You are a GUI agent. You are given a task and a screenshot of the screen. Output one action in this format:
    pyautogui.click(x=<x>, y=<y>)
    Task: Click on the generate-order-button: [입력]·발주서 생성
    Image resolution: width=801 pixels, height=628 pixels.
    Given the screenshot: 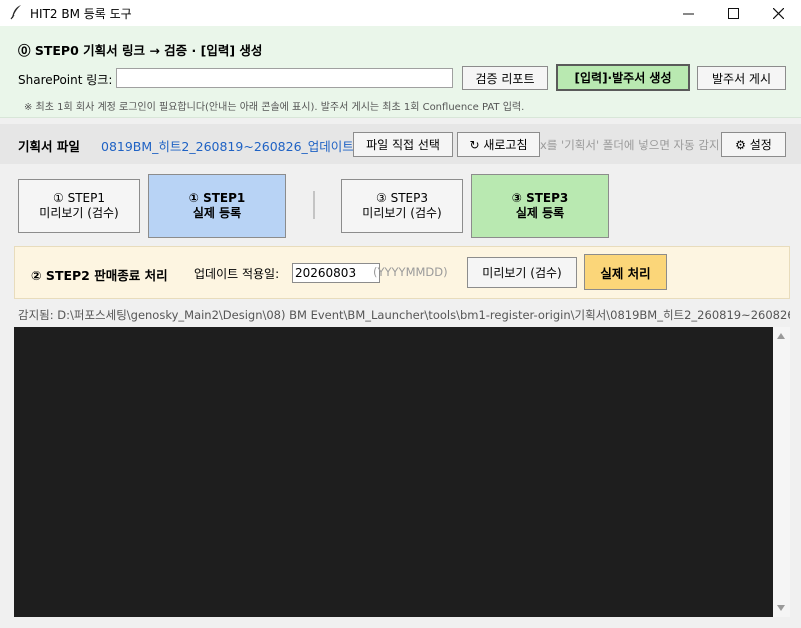 What is the action you would take?
    pyautogui.click(x=623, y=77)
    